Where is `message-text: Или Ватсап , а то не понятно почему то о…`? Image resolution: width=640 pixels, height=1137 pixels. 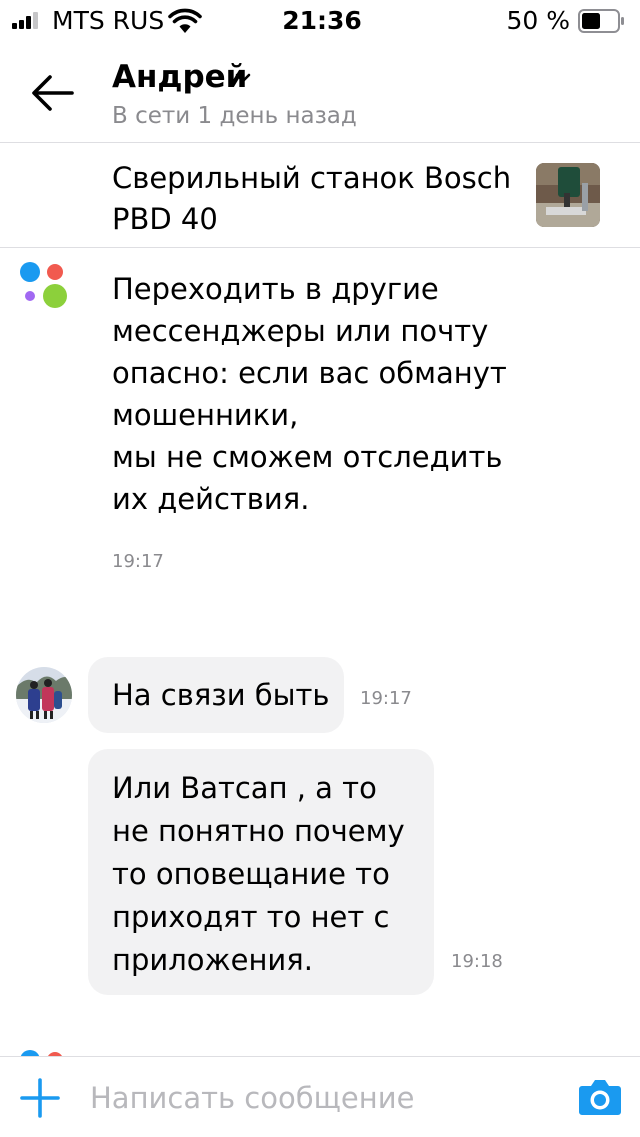 message-text: Или Ватсап , а то не понятно почему то о… is located at coordinates (258, 874).